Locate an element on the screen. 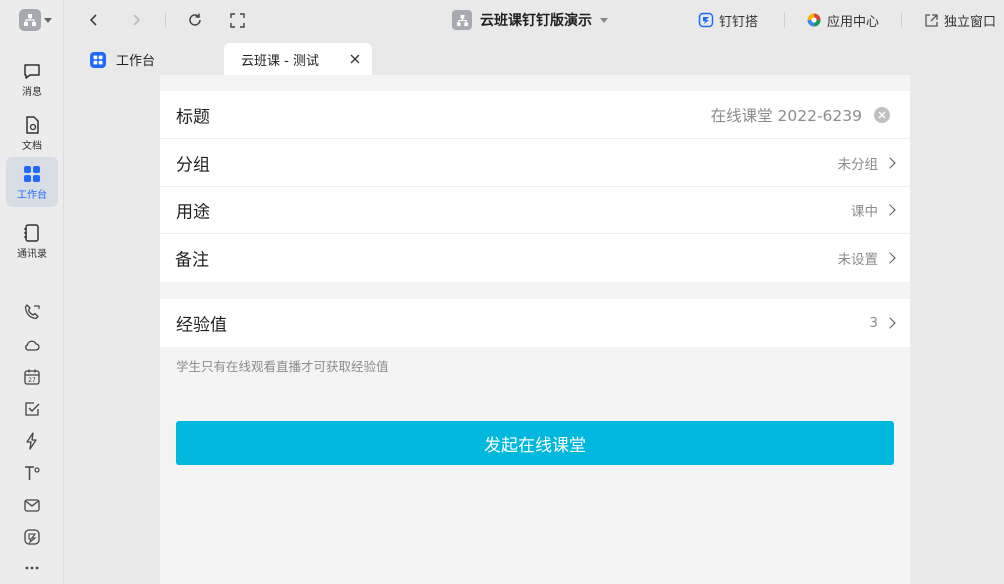  calendar-day: 27 is located at coordinates (32, 380).